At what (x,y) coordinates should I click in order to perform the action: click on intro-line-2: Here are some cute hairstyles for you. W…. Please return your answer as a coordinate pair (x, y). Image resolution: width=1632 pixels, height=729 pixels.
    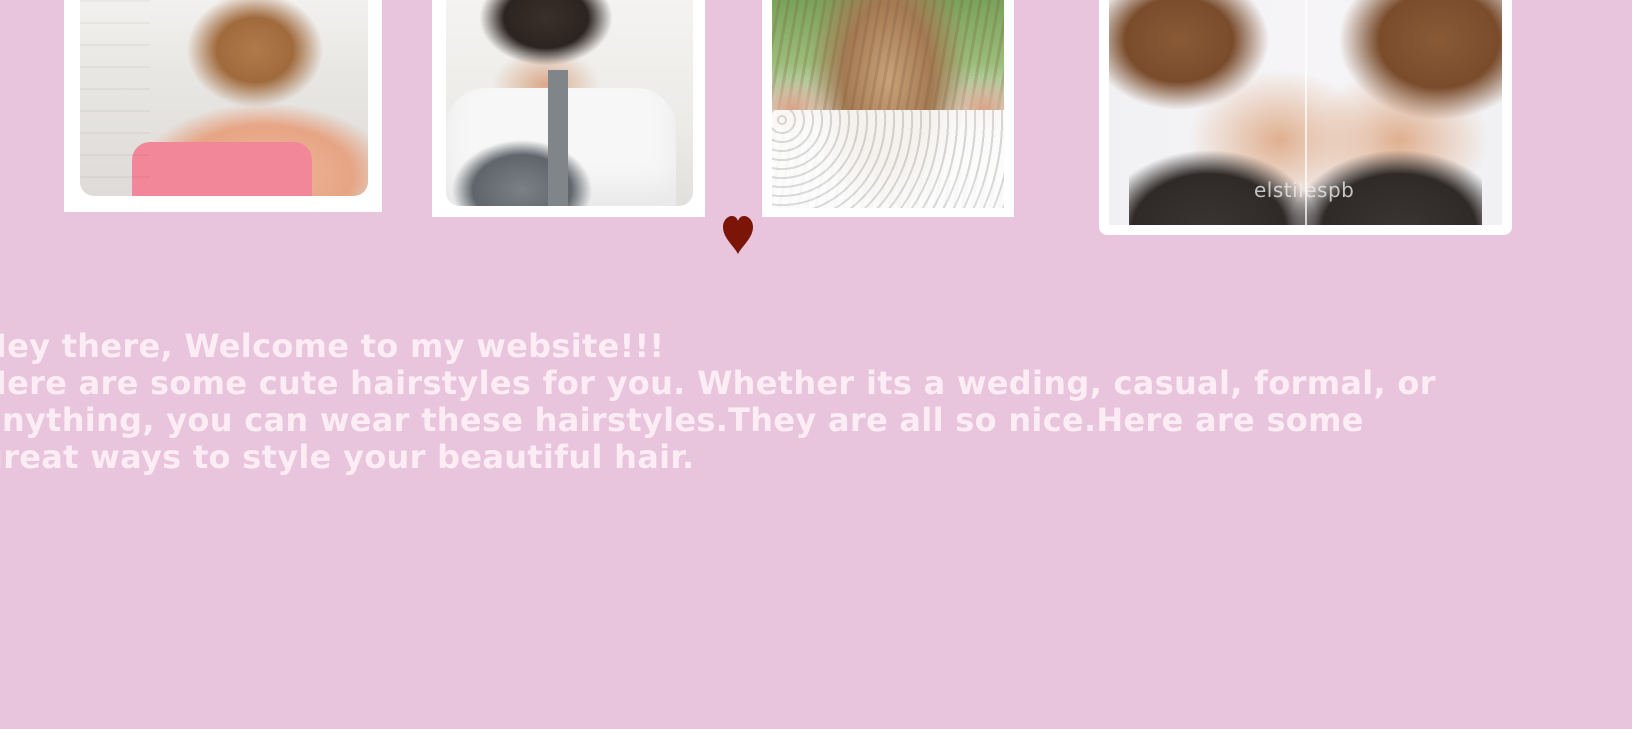
    Looking at the image, I should click on (718, 383).